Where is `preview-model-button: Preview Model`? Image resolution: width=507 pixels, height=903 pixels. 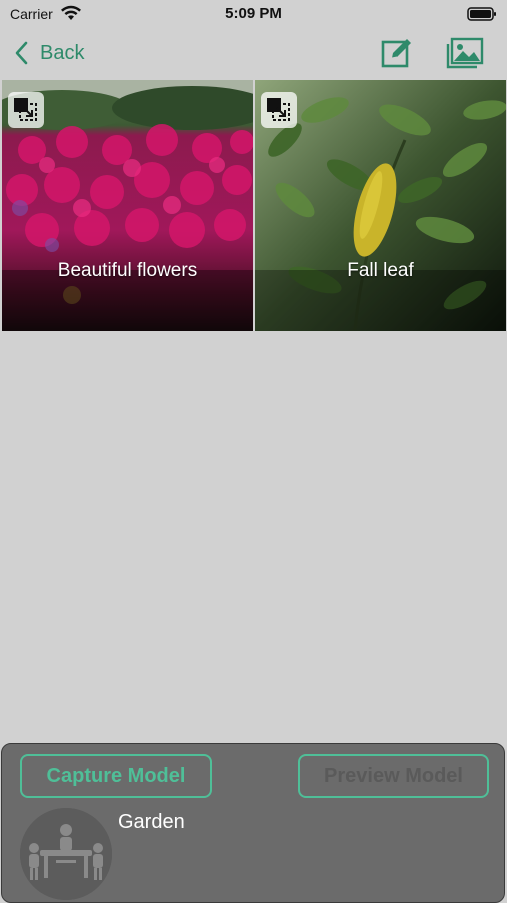 preview-model-button: Preview Model is located at coordinates (393, 776).